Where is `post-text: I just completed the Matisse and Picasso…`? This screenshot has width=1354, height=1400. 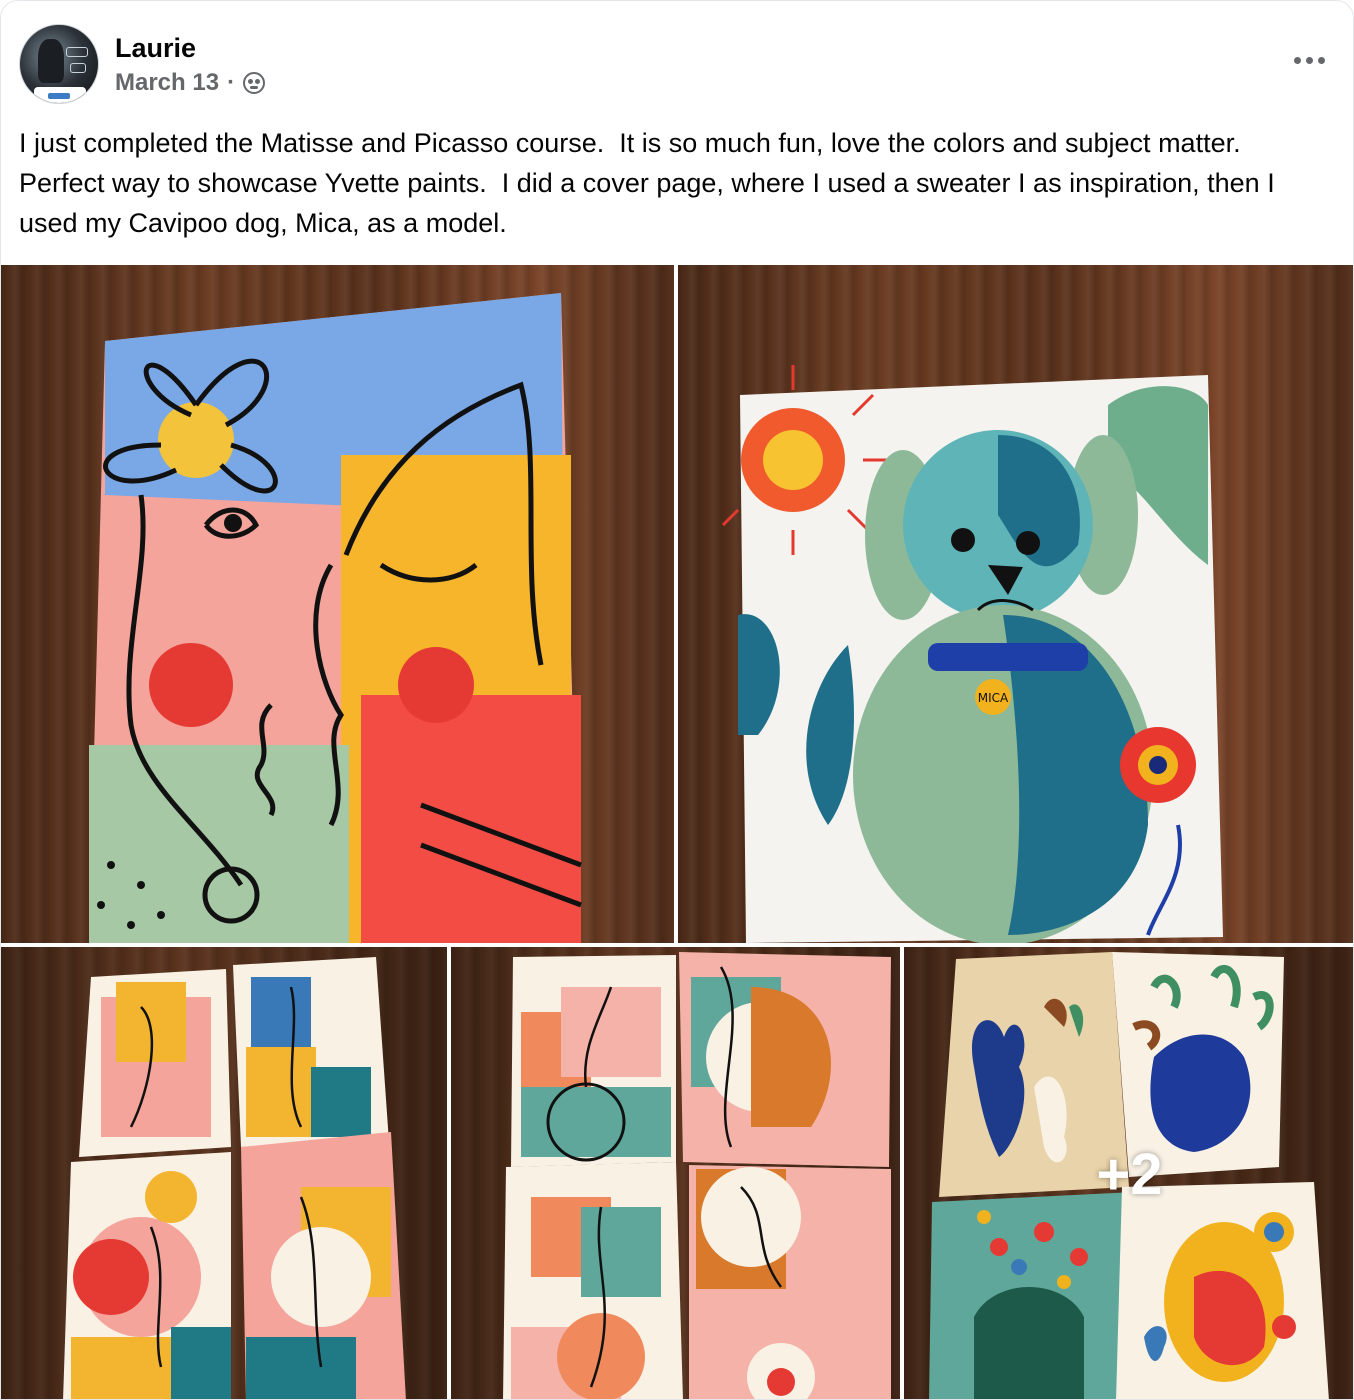
post-text: I just completed the Matisse and Picasso… is located at coordinates (651, 183).